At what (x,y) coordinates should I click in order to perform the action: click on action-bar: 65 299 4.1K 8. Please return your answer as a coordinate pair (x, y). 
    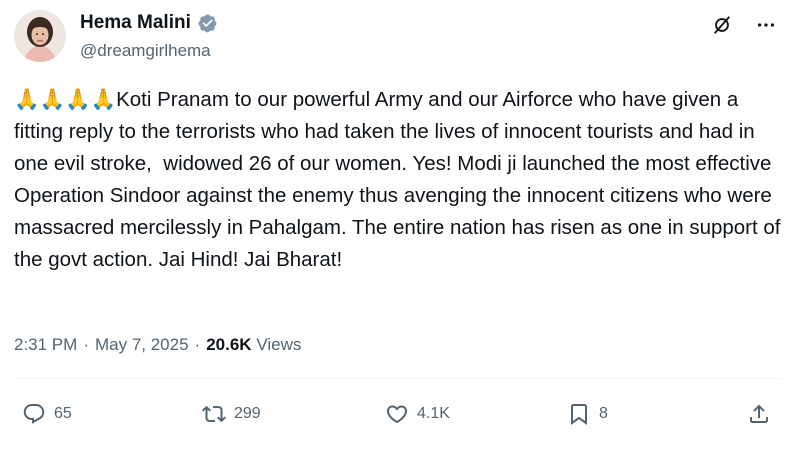
    Looking at the image, I should click on (397, 416).